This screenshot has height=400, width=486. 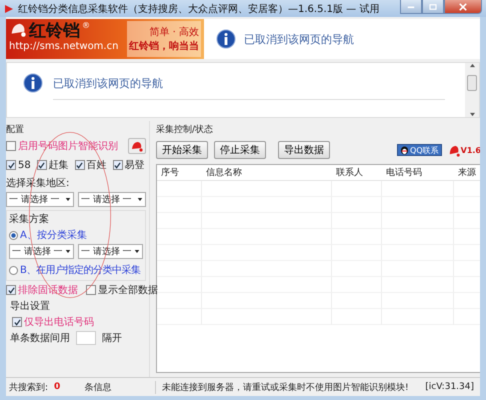 I want to click on separator-label: 单条数据间用, so click(x=40, y=338).